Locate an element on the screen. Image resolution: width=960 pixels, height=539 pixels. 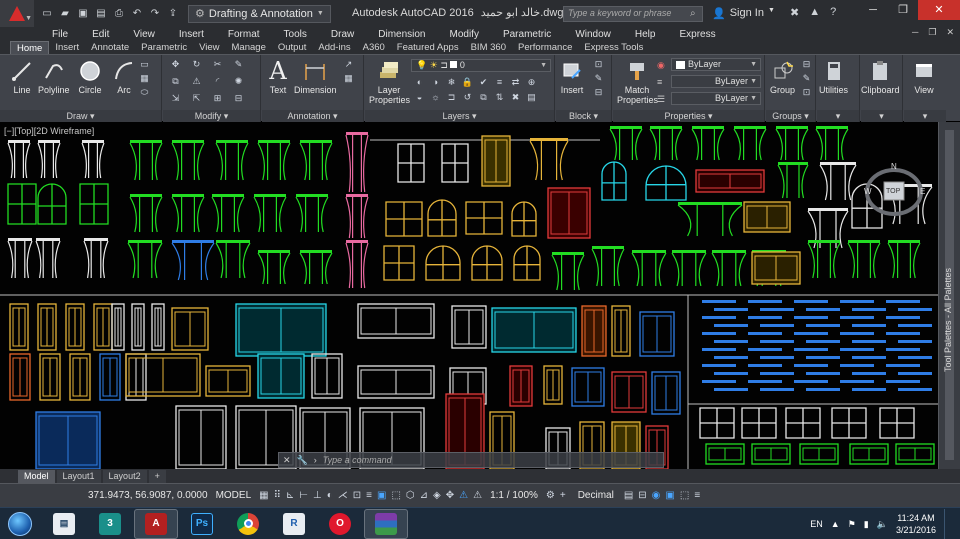
fillet-icon: ◜ is located at coordinates (217, 81).